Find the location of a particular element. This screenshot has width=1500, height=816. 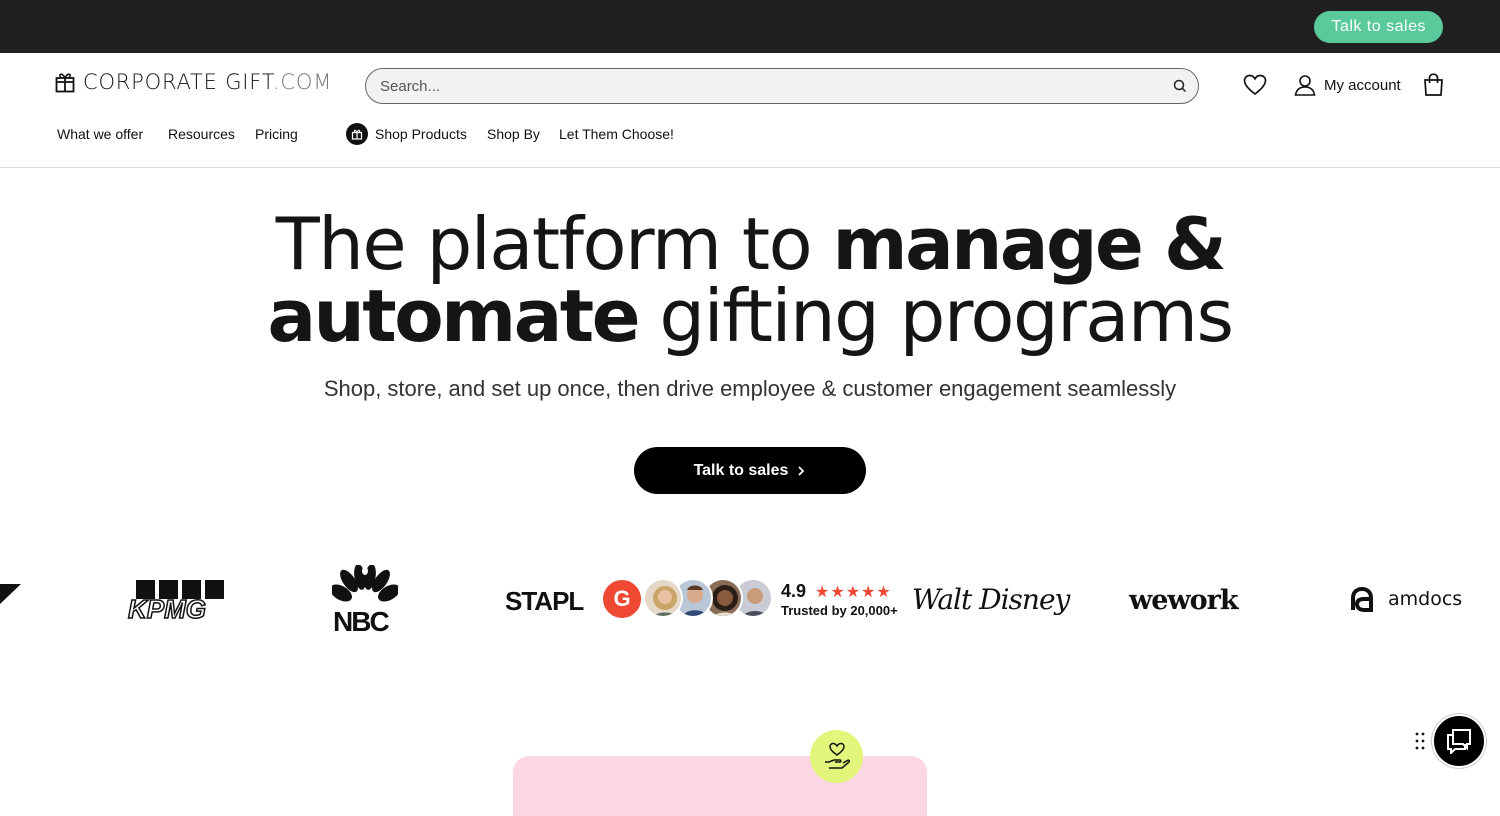

my-account-link: My account is located at coordinates (1347, 85).